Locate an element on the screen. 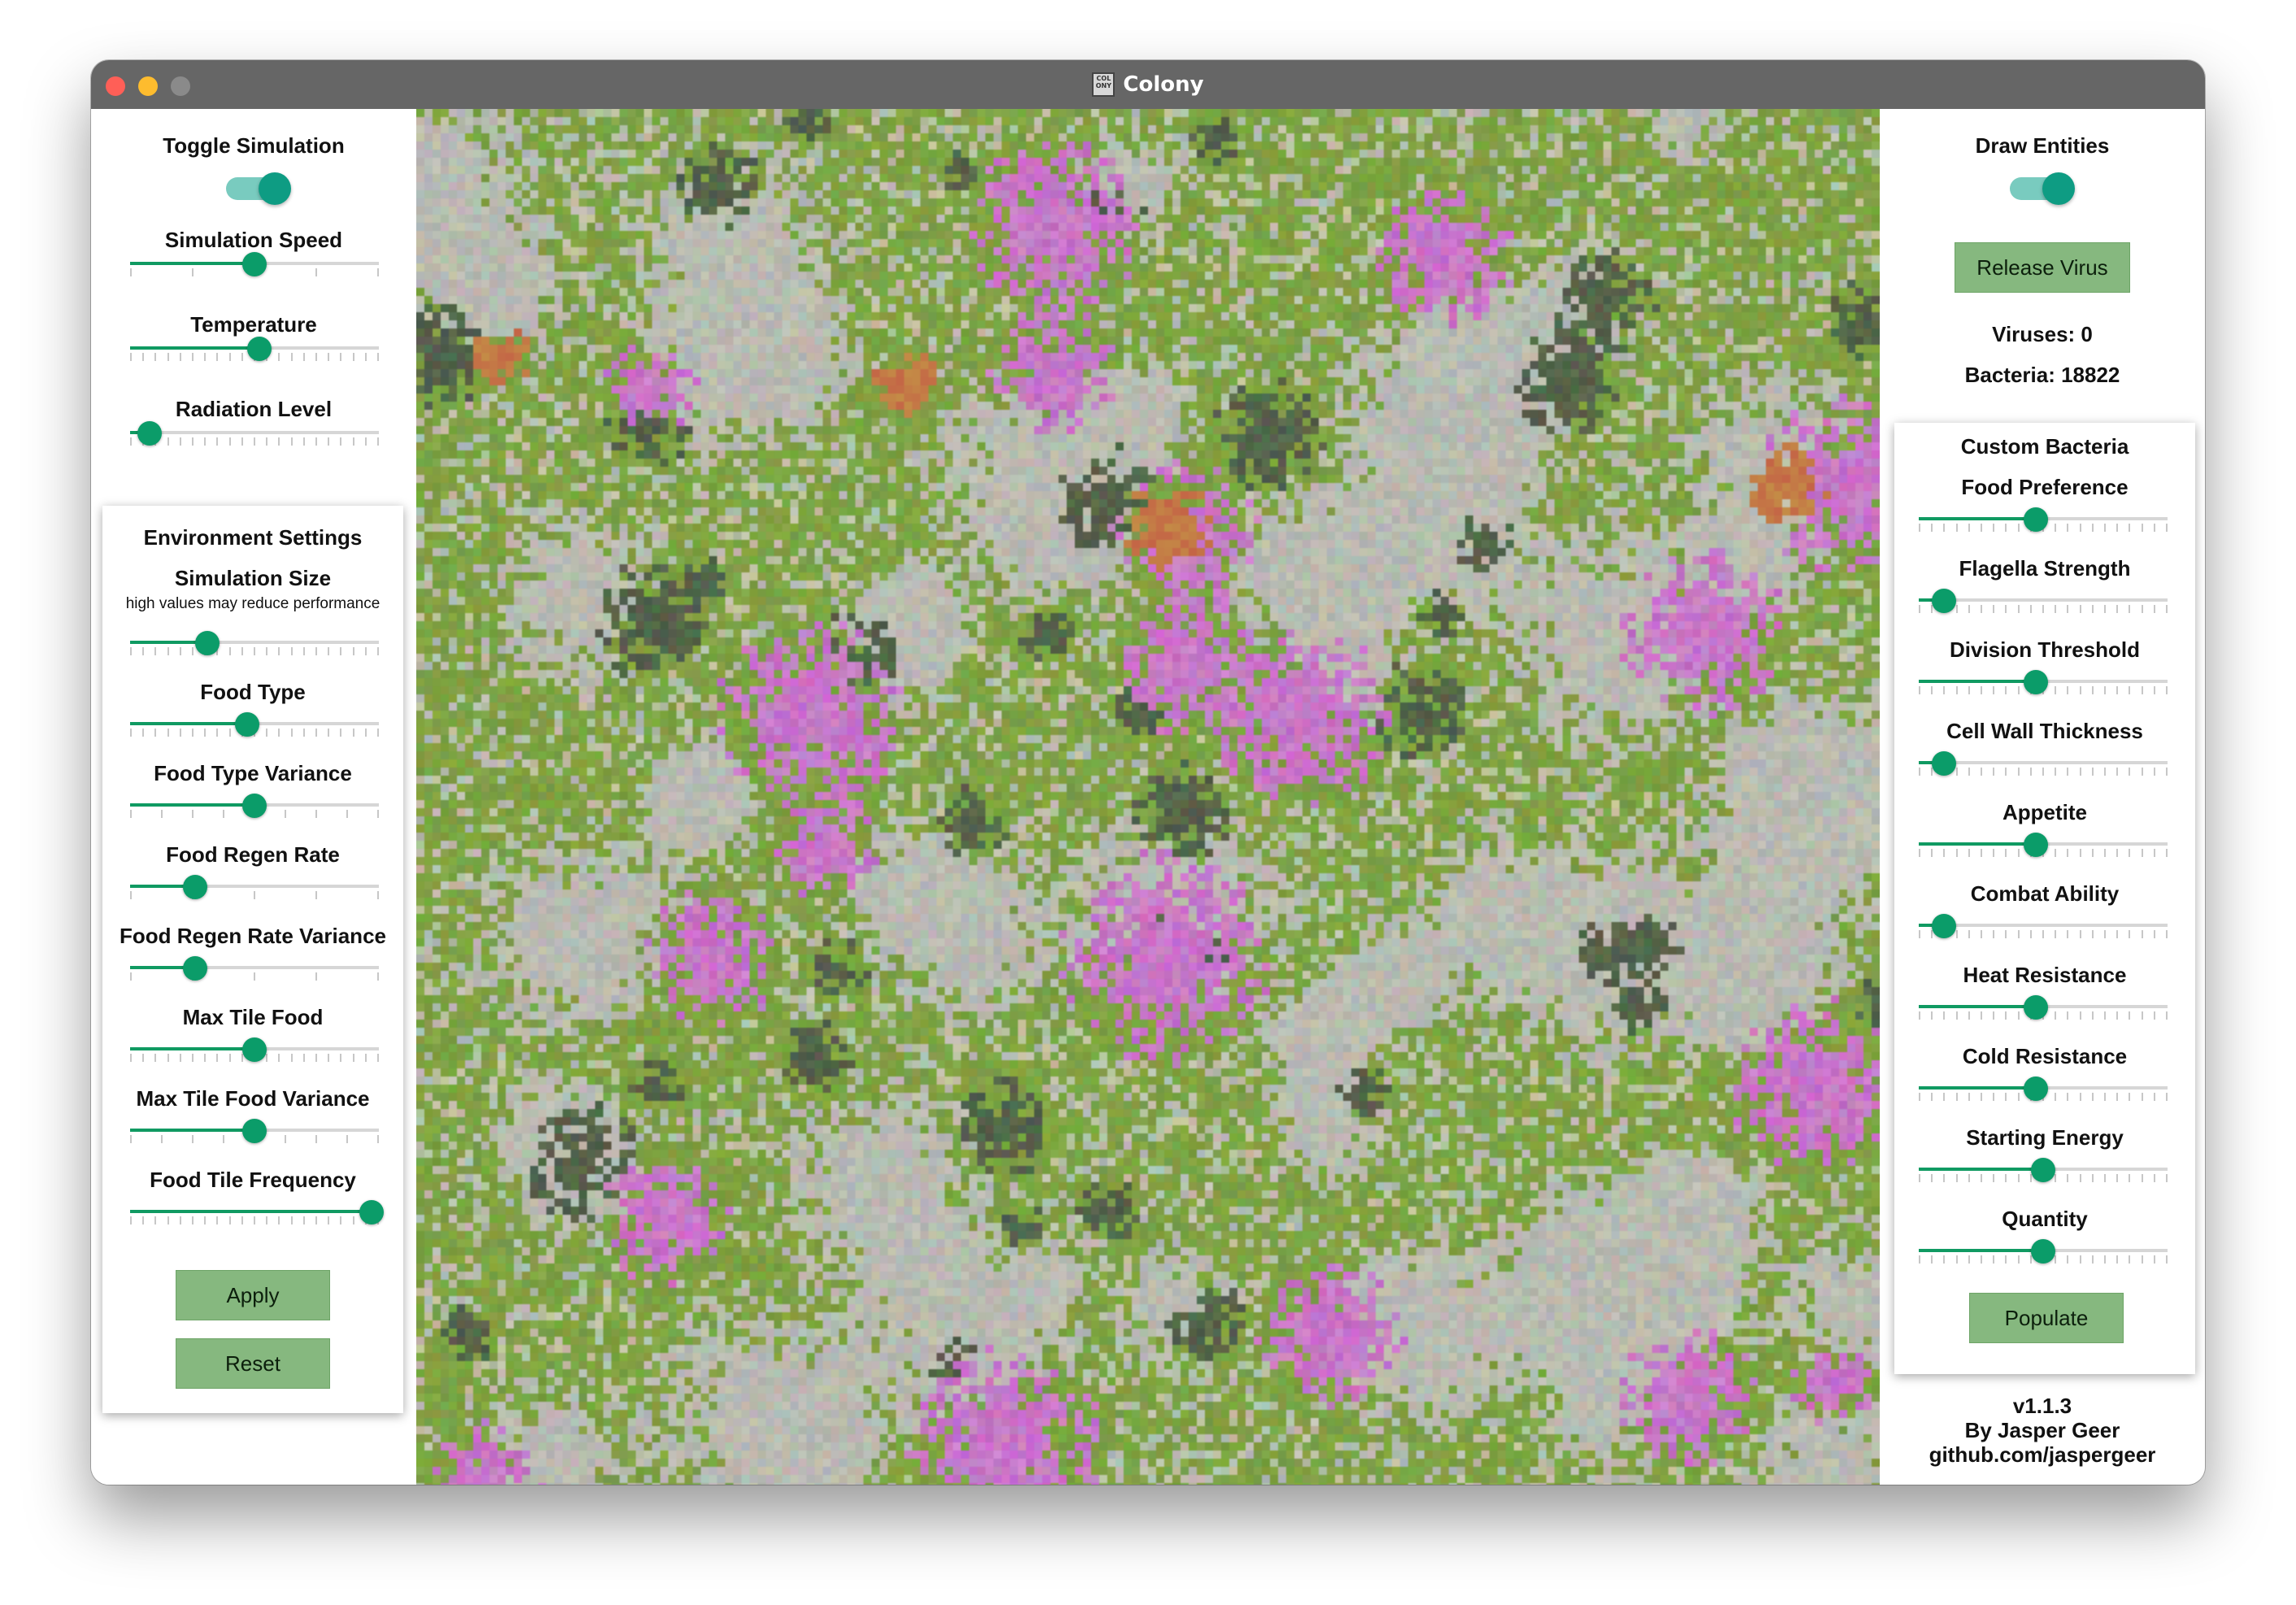  food-type-slider is located at coordinates (255, 725).